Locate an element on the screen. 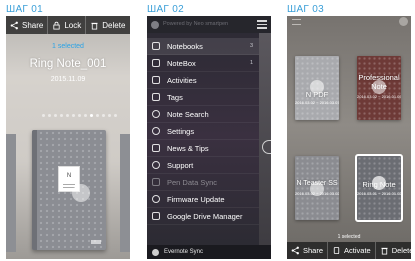 The height and width of the screenshot is (261, 415). notebox-icon is located at coordinates (156, 63).